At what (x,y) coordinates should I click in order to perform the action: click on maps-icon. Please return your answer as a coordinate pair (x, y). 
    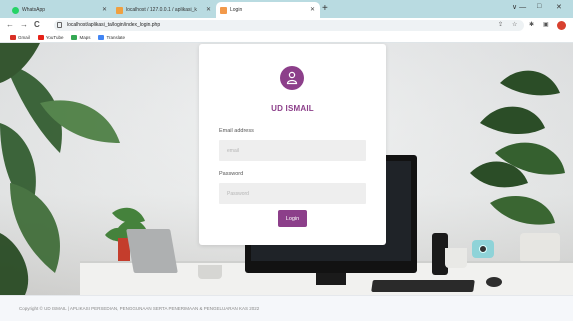
    Looking at the image, I should click on (74, 37).